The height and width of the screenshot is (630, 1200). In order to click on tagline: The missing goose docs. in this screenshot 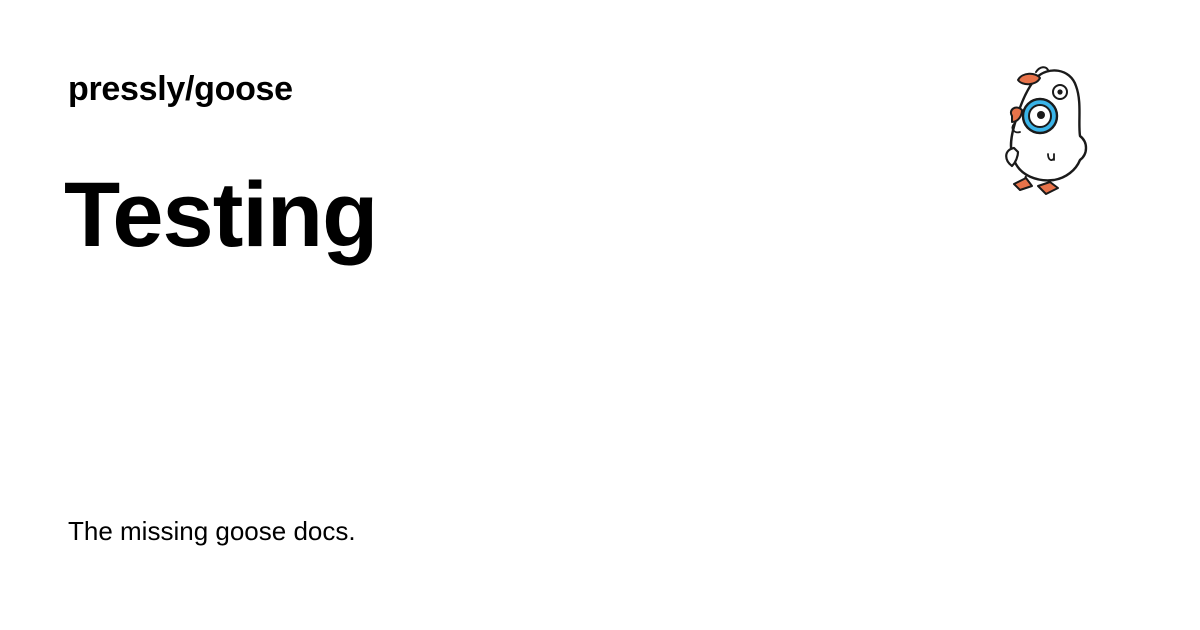, I will do `click(212, 531)`.